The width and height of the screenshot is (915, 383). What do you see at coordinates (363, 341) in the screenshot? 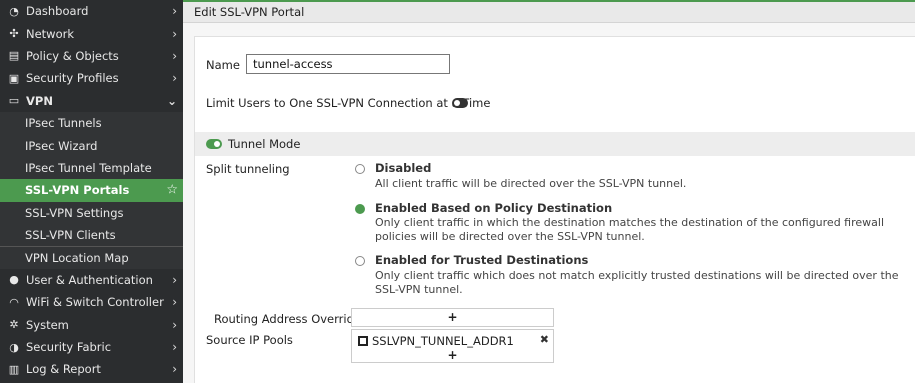
I see `address-icon` at bounding box center [363, 341].